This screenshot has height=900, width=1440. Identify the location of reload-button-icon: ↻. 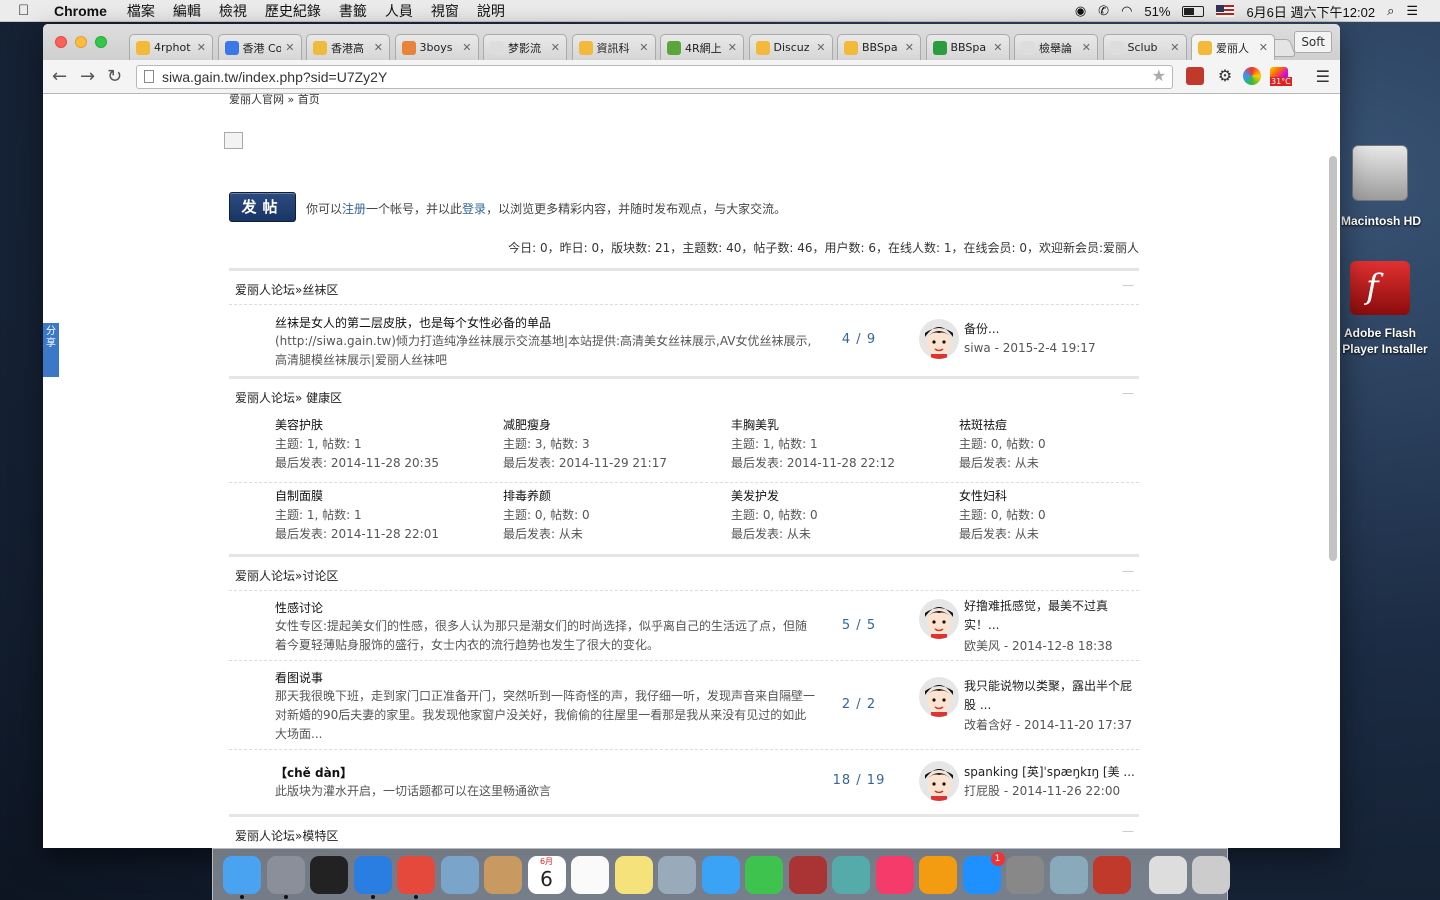
(114, 76).